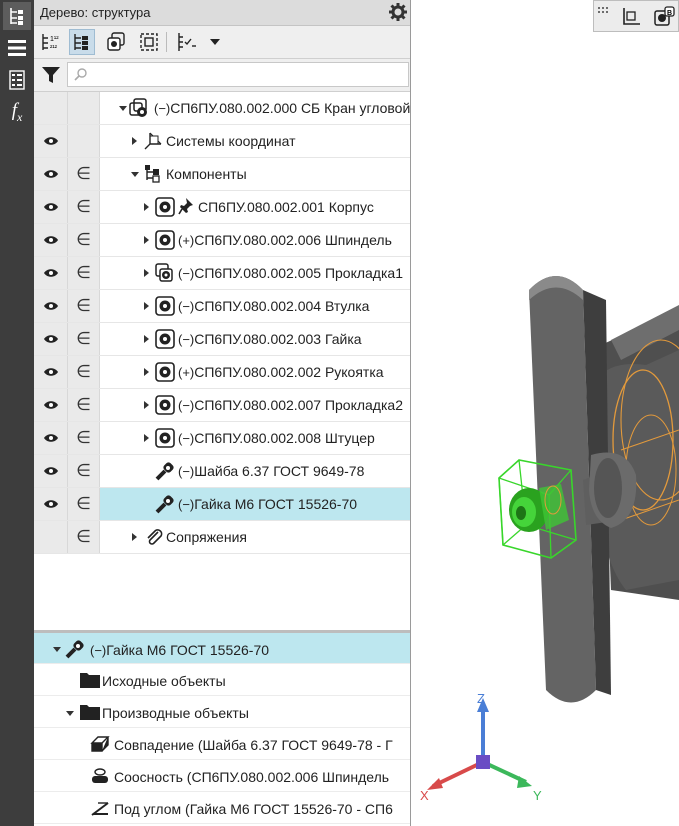  What do you see at coordinates (268, 504) in the screenshot?
I see `tree-item-label: (−)Гайка М6 ГОСТ 15526-70` at bounding box center [268, 504].